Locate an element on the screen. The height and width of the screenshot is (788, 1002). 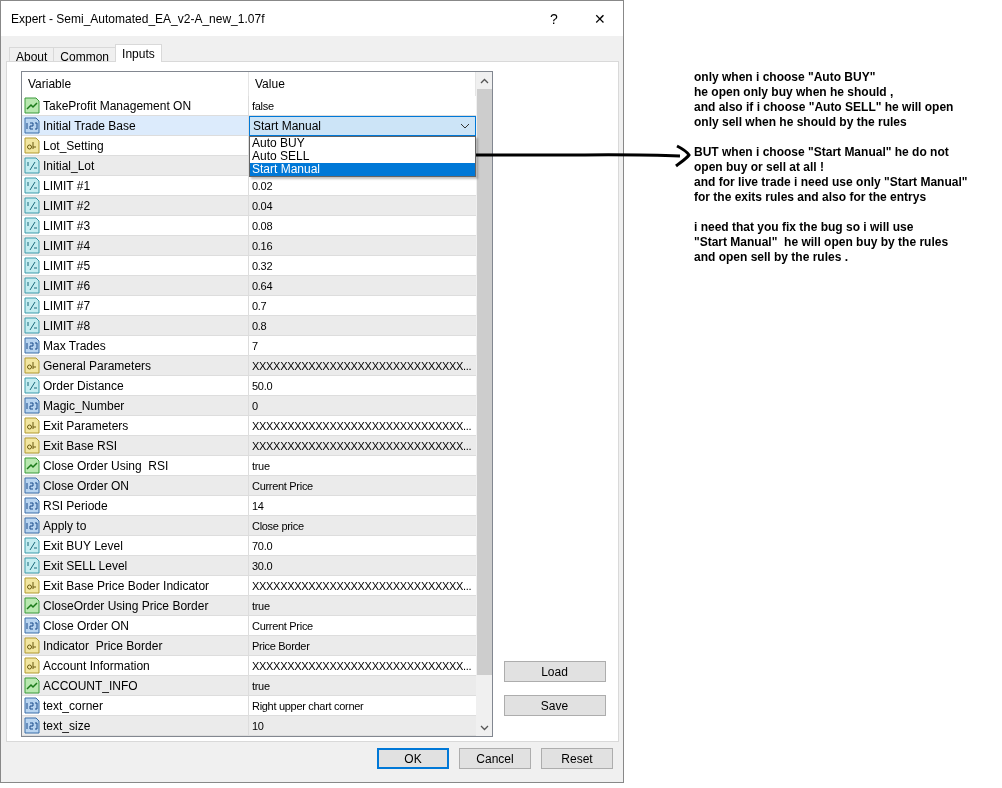
variable-name: text_corner is located at coordinates (73, 705).